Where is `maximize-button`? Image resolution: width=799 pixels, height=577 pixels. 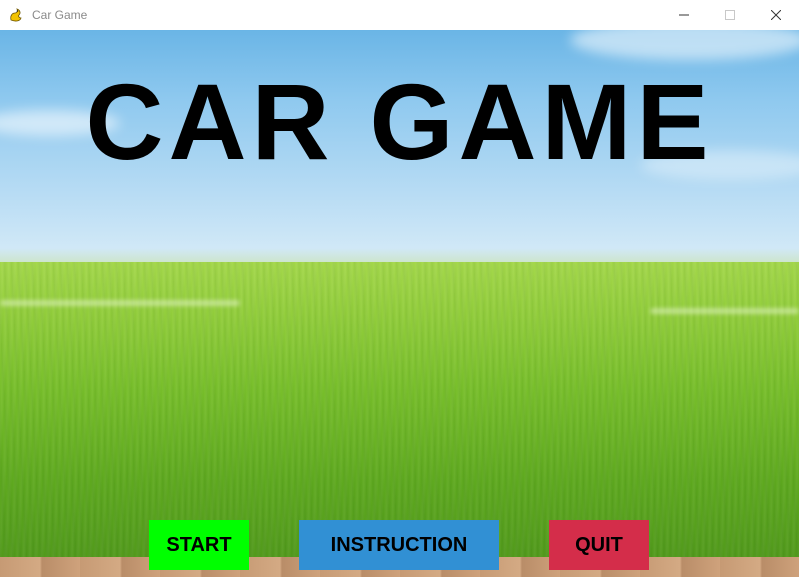
maximize-button is located at coordinates (730, 15).